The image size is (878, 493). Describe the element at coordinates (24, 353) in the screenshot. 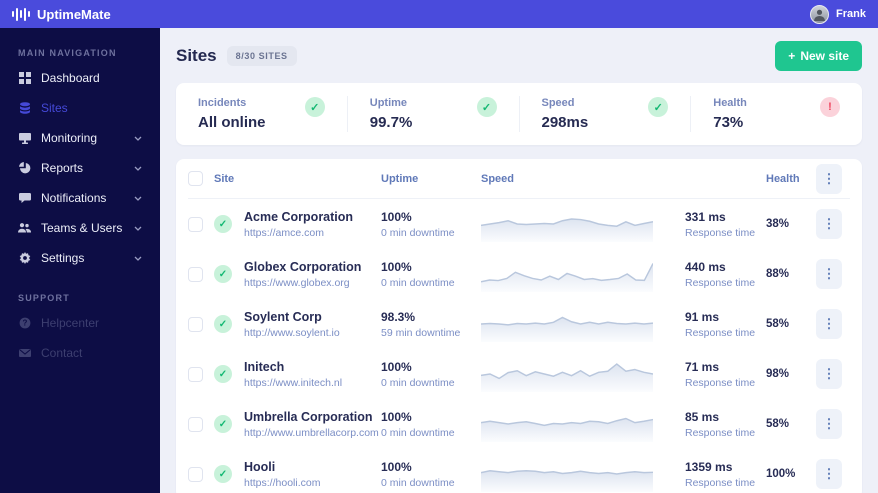

I see `mail-icon` at that location.